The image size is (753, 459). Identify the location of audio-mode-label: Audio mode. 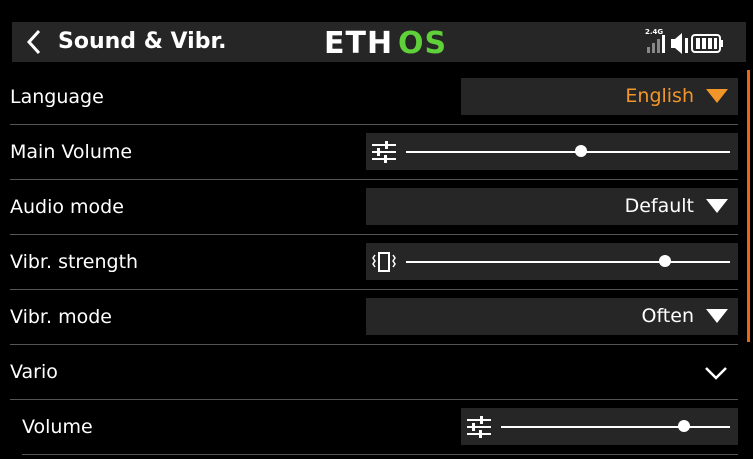
(67, 207).